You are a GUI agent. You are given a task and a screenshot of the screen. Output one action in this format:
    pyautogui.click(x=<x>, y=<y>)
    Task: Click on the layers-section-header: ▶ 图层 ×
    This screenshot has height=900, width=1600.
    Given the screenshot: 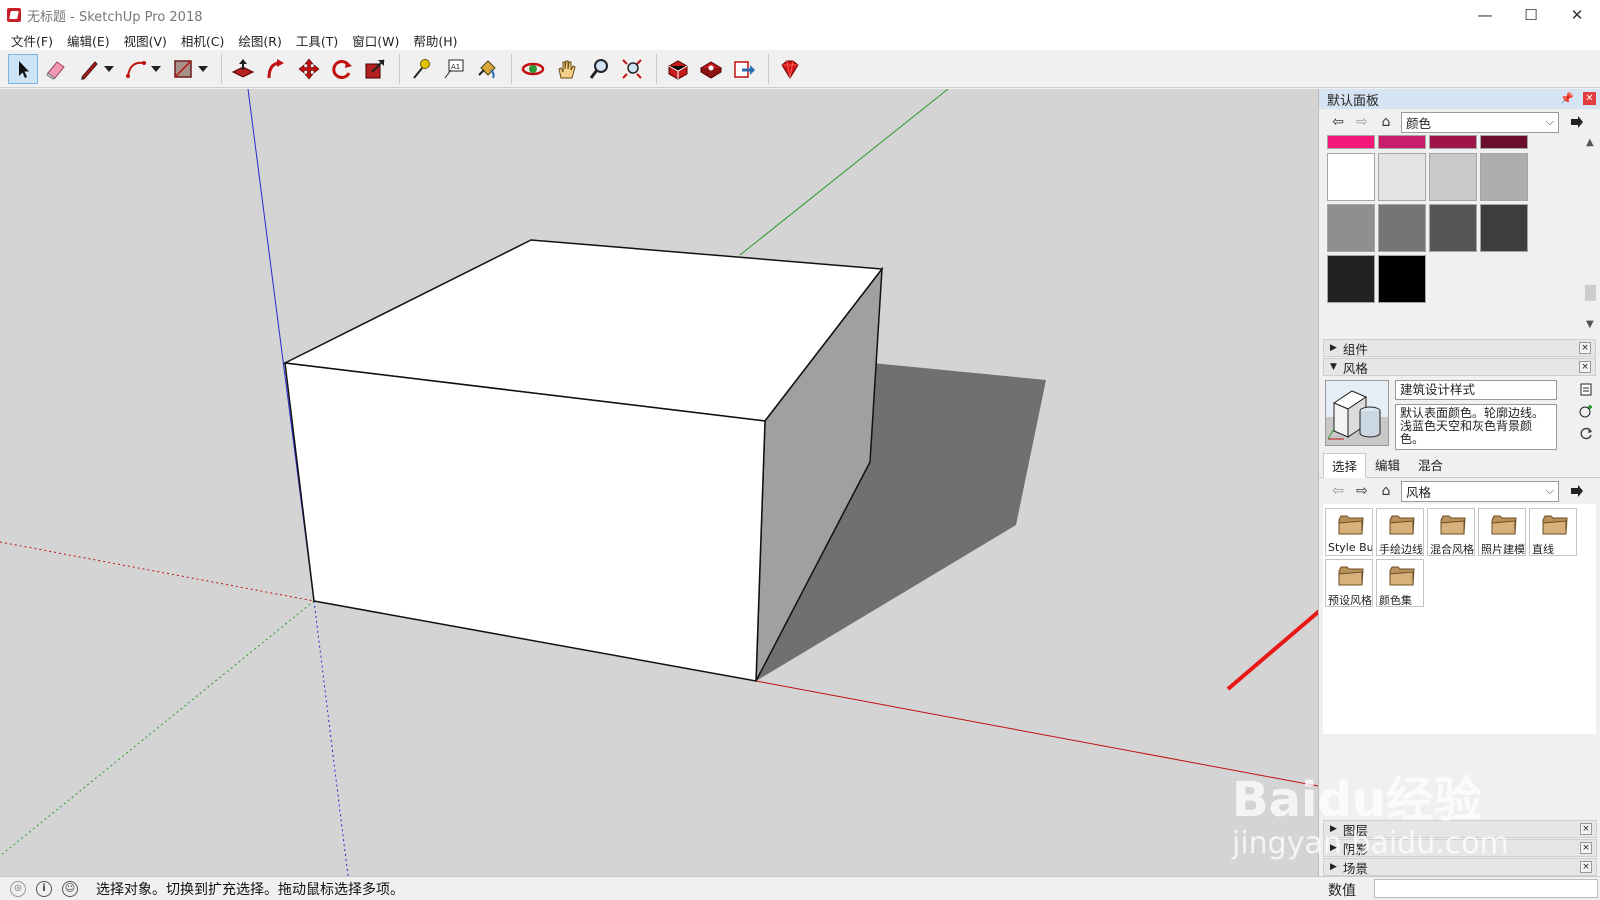 What is the action you would take?
    pyautogui.click(x=1460, y=829)
    